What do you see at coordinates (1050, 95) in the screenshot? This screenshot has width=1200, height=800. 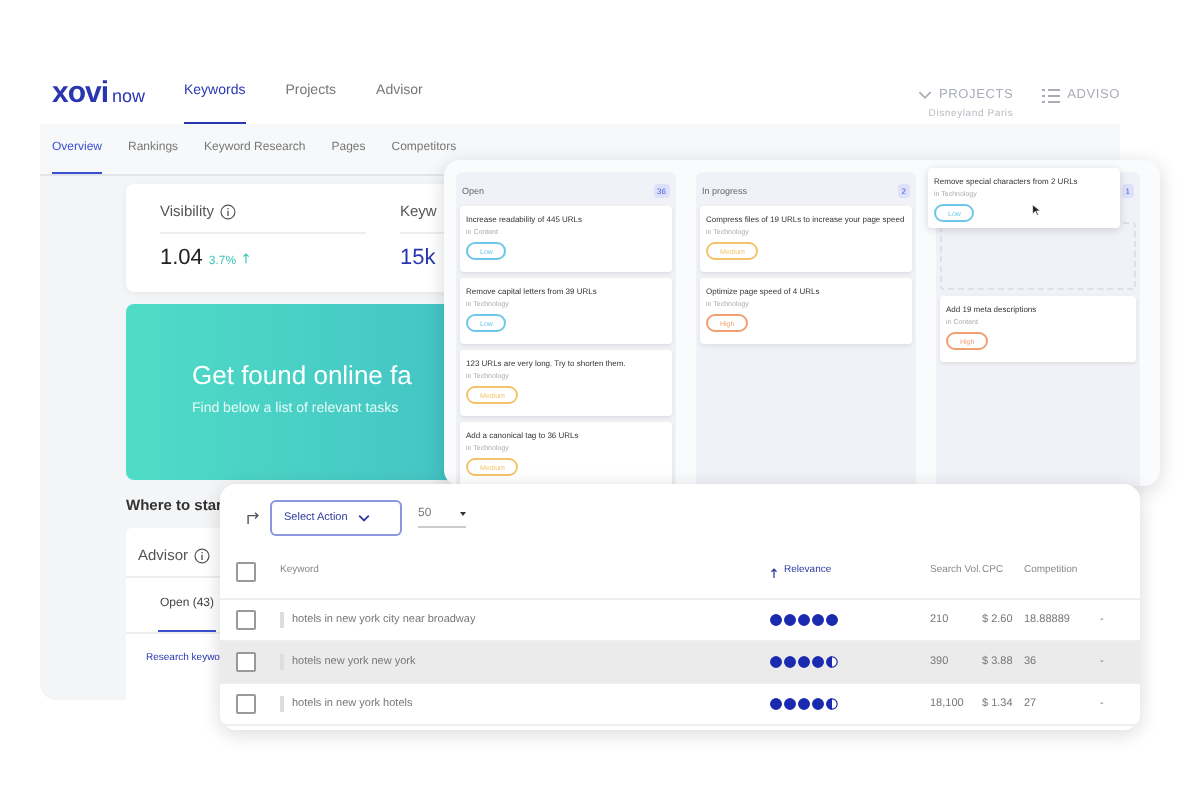 I see `list-icon` at bounding box center [1050, 95].